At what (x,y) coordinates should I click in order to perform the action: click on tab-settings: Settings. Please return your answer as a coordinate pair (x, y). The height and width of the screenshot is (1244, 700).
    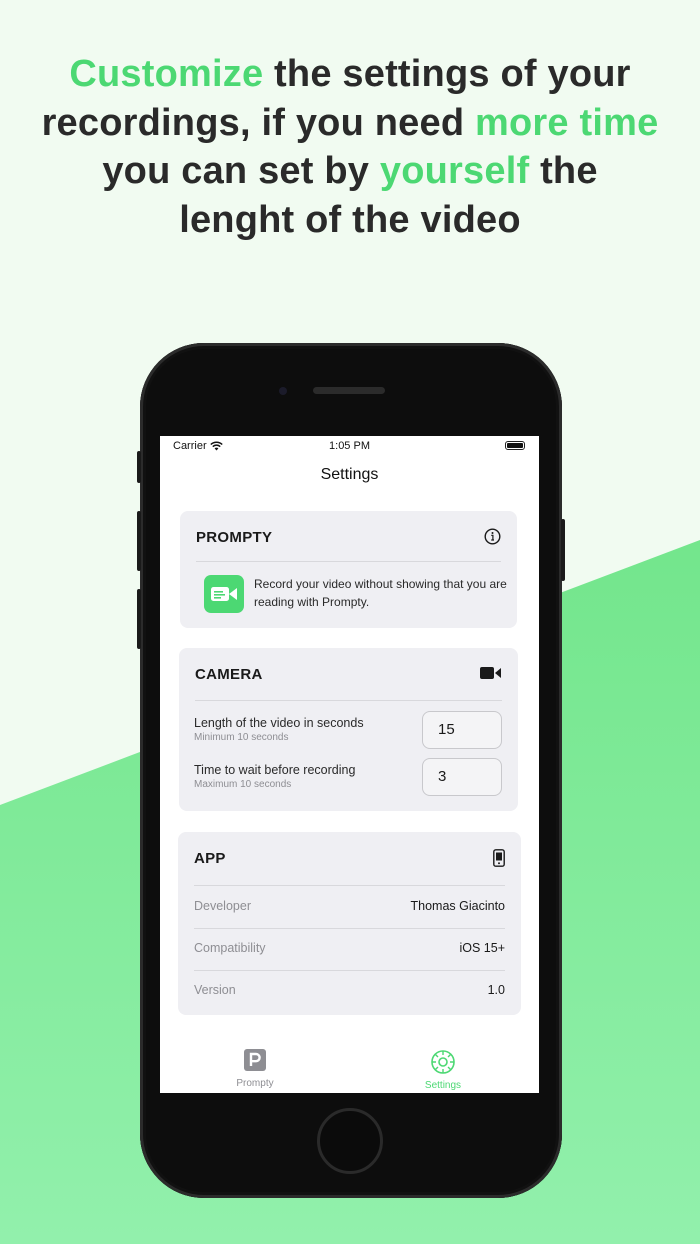
    Looking at the image, I should click on (443, 1070).